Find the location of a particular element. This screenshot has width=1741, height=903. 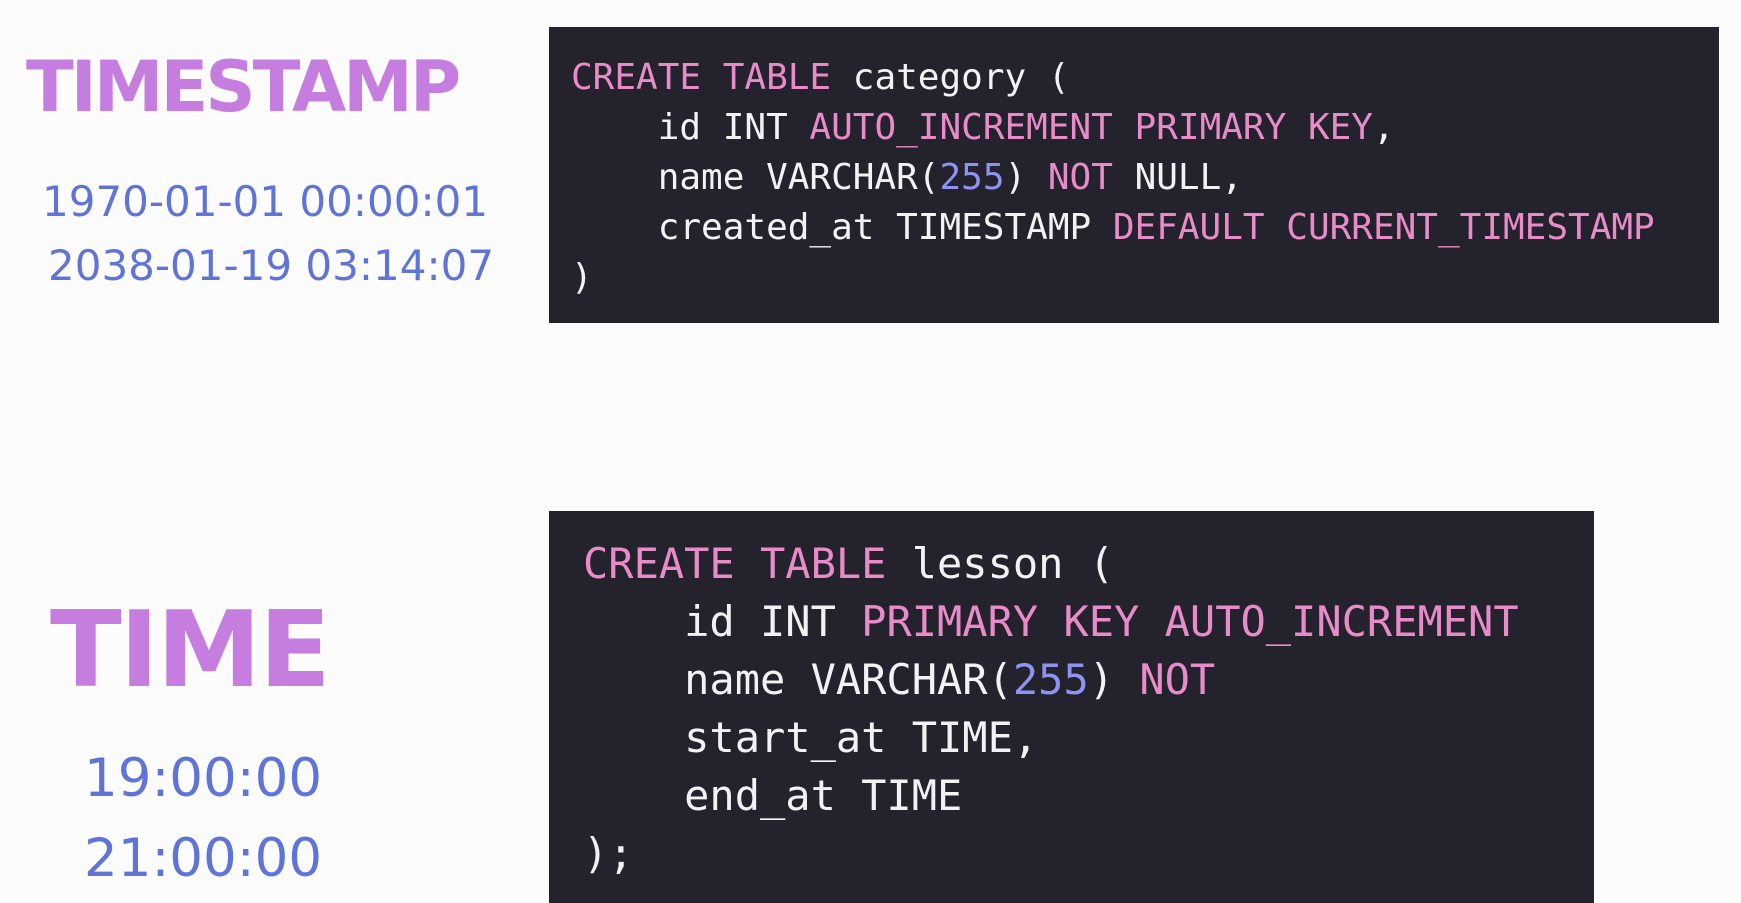

code-line: name VARCHAR(255) NOT is located at coordinates (1088, 680).